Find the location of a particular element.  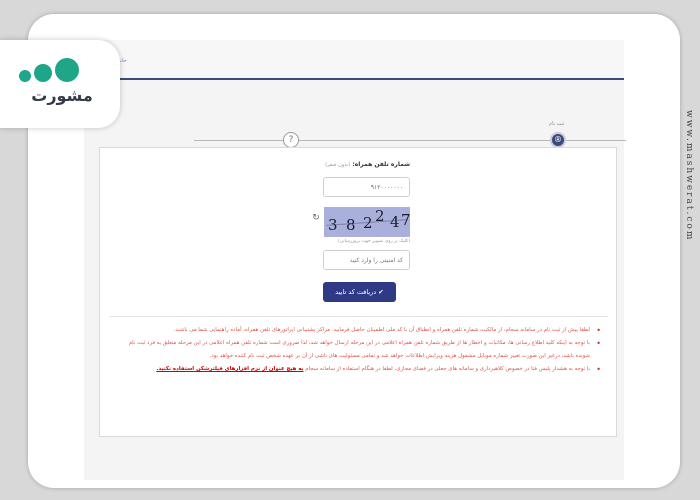

top-navbar: خانه is located at coordinates (354, 60).